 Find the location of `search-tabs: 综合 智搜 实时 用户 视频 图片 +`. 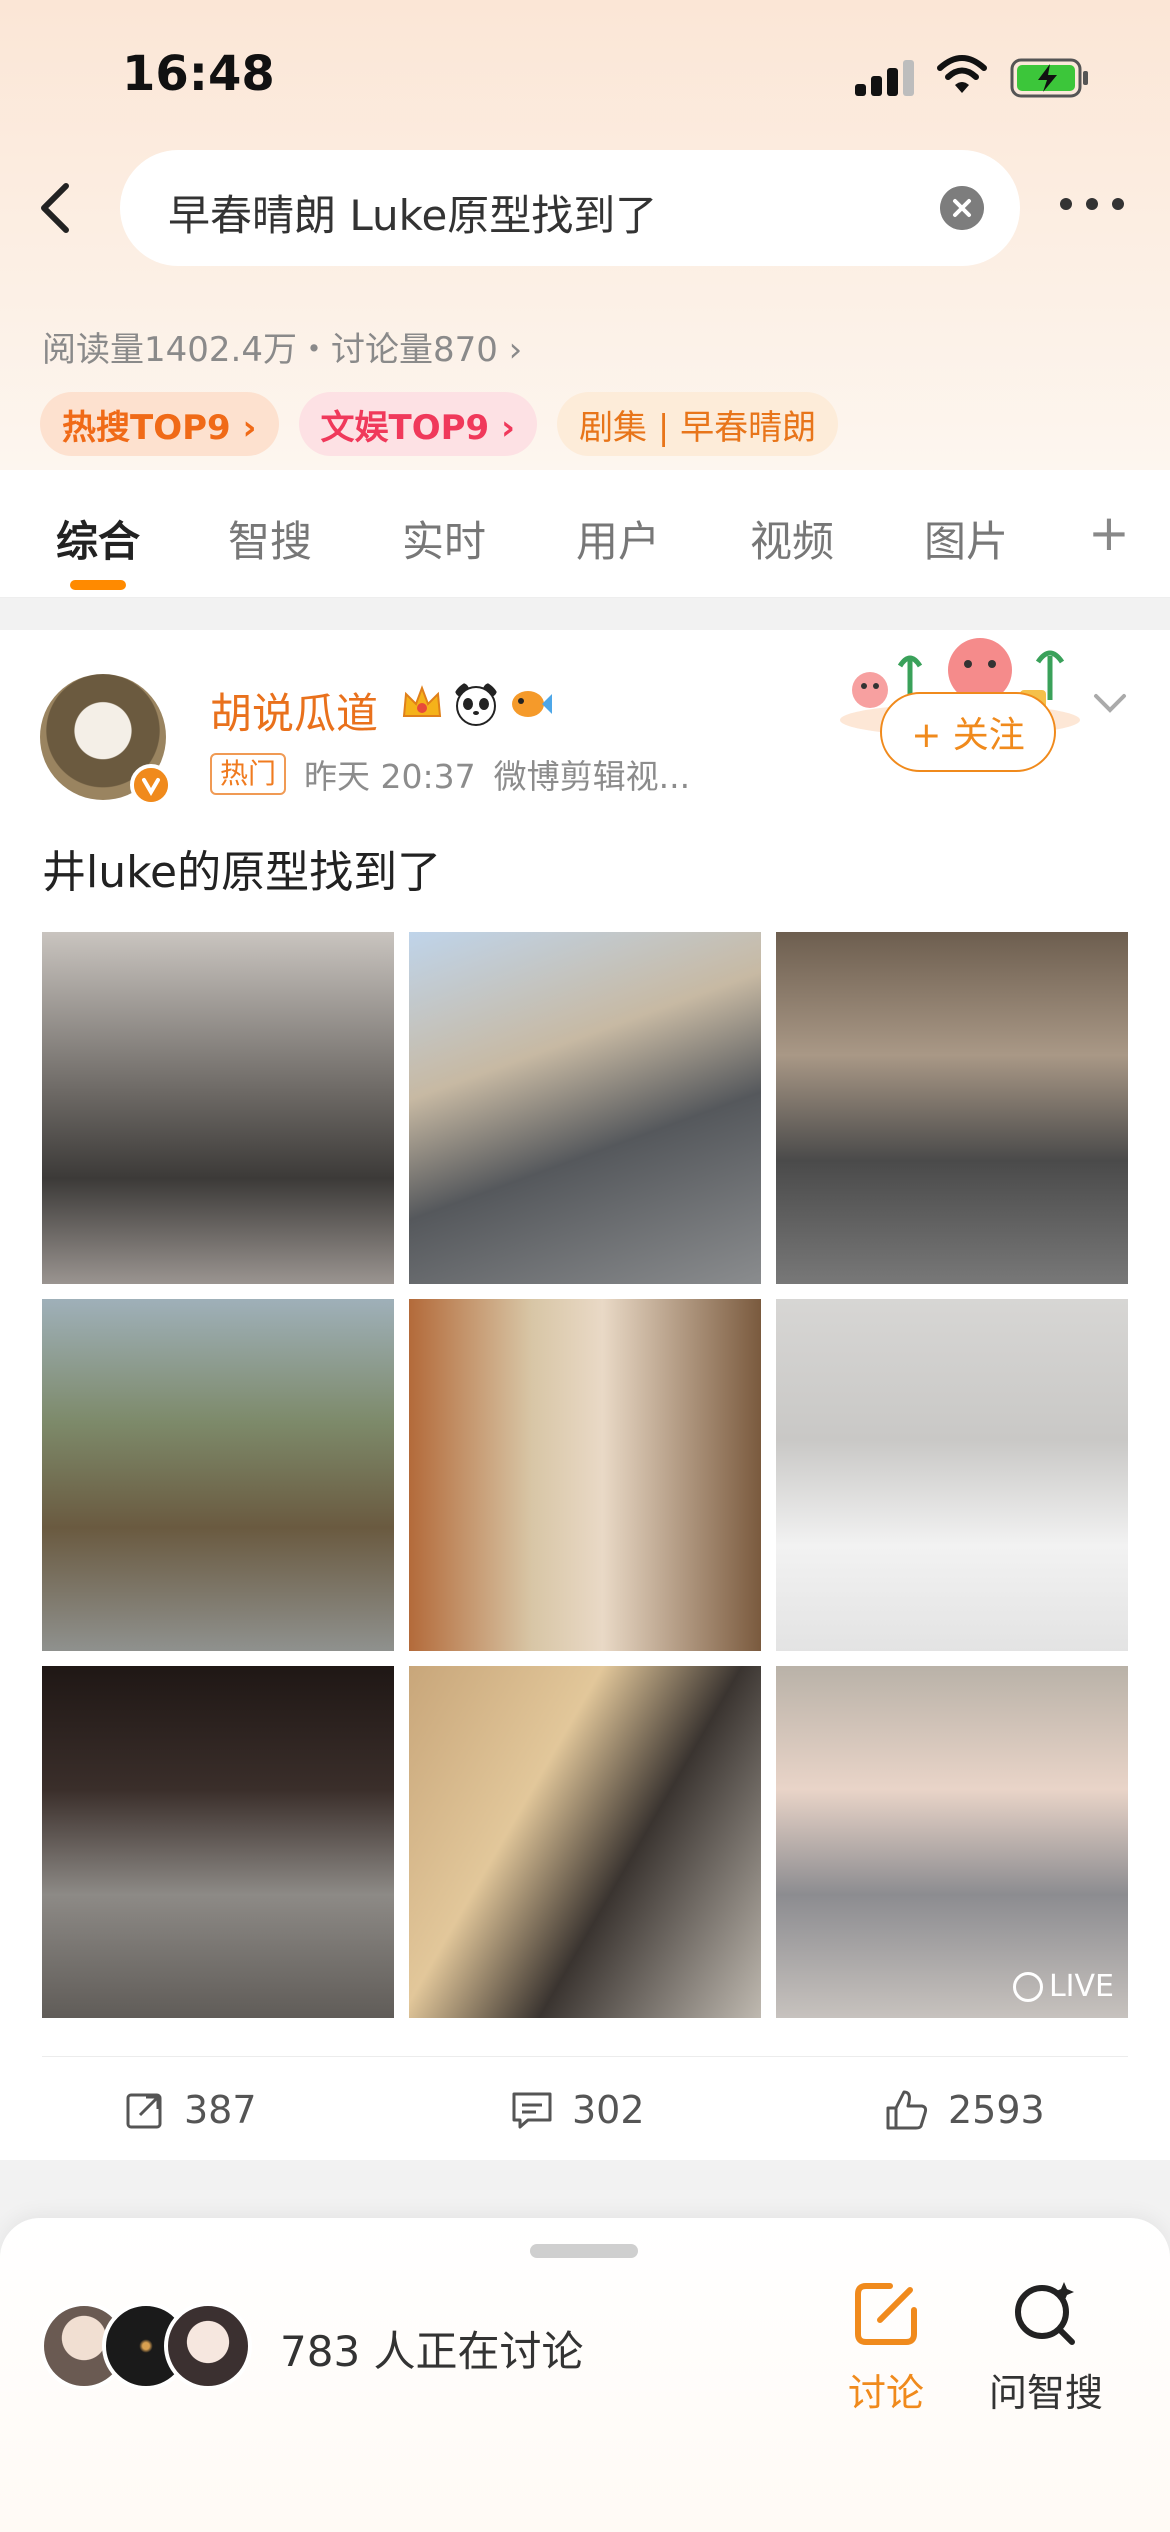

search-tabs: 综合 智搜 实时 用户 视频 图片 + is located at coordinates (585, 534).